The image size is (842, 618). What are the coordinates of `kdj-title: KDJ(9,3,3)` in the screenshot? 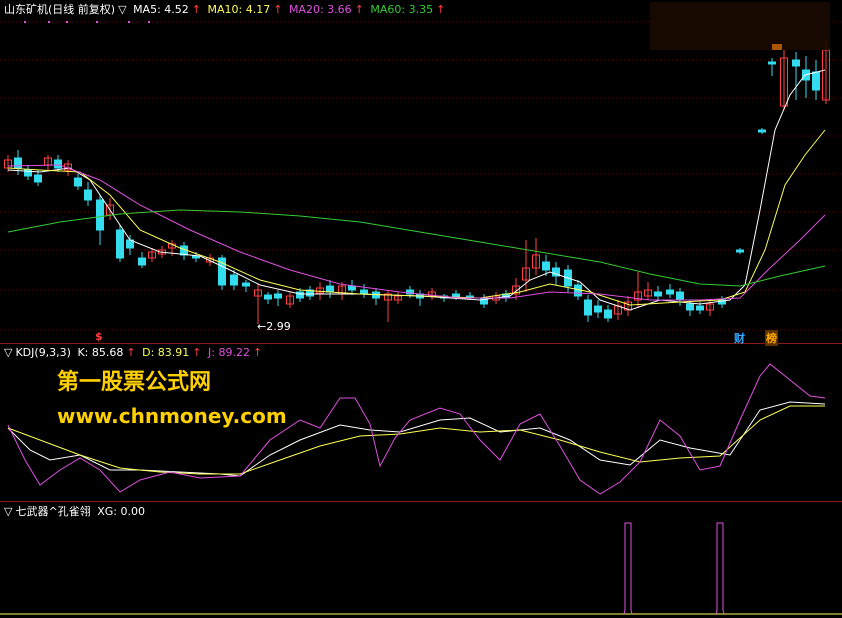 It's located at (43, 352).